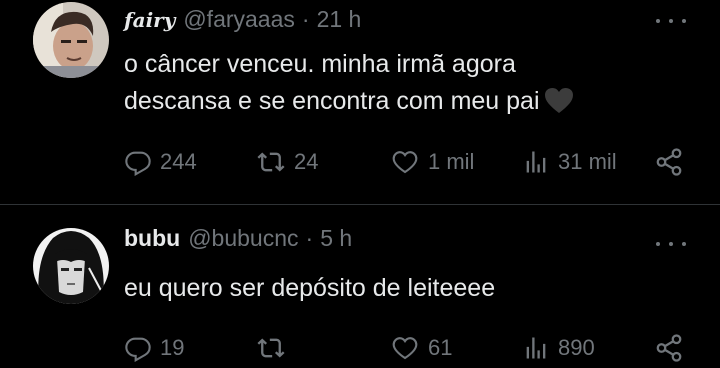 The width and height of the screenshot is (720, 368). I want to click on tweet-text-line: eu quero ser depósito de leiteeee, so click(310, 288).